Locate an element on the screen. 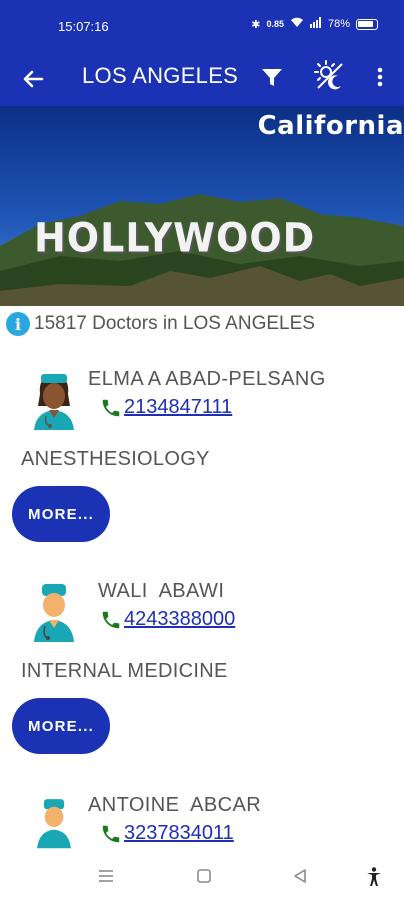 Image resolution: width=404 pixels, height=900 pixels. triangle-back-icon is located at coordinates (300, 876).